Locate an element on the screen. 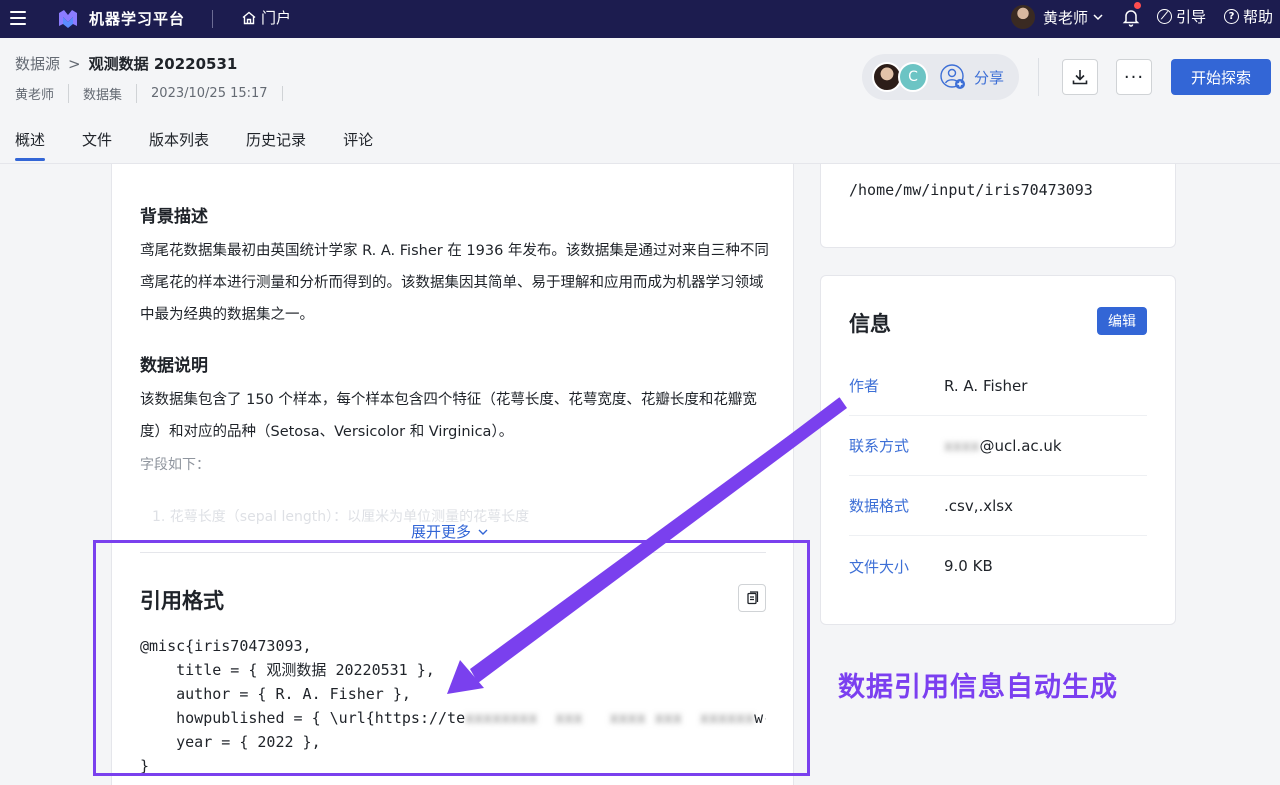 Image resolution: width=1280 pixels, height=785 pixels. email-domain: @ucl.ac.uk is located at coordinates (1020, 445).